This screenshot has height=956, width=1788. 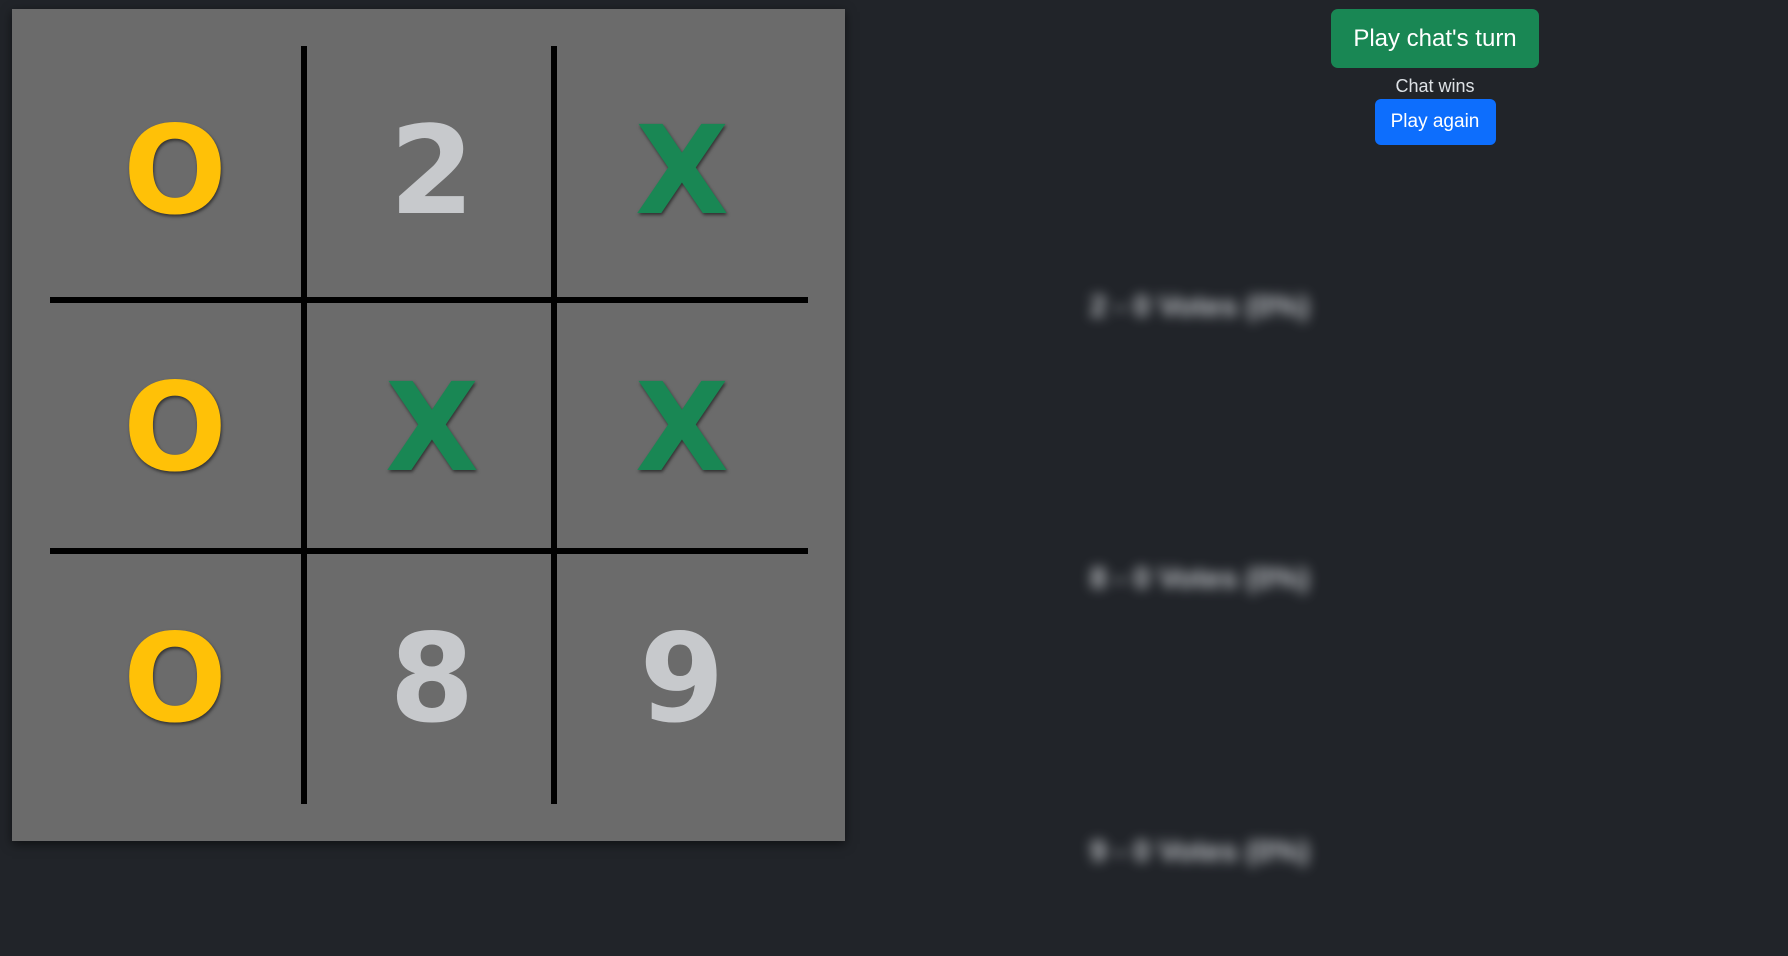 I want to click on game-controls: Play chat's turn Chat wins Play again, so click(x=1435, y=77).